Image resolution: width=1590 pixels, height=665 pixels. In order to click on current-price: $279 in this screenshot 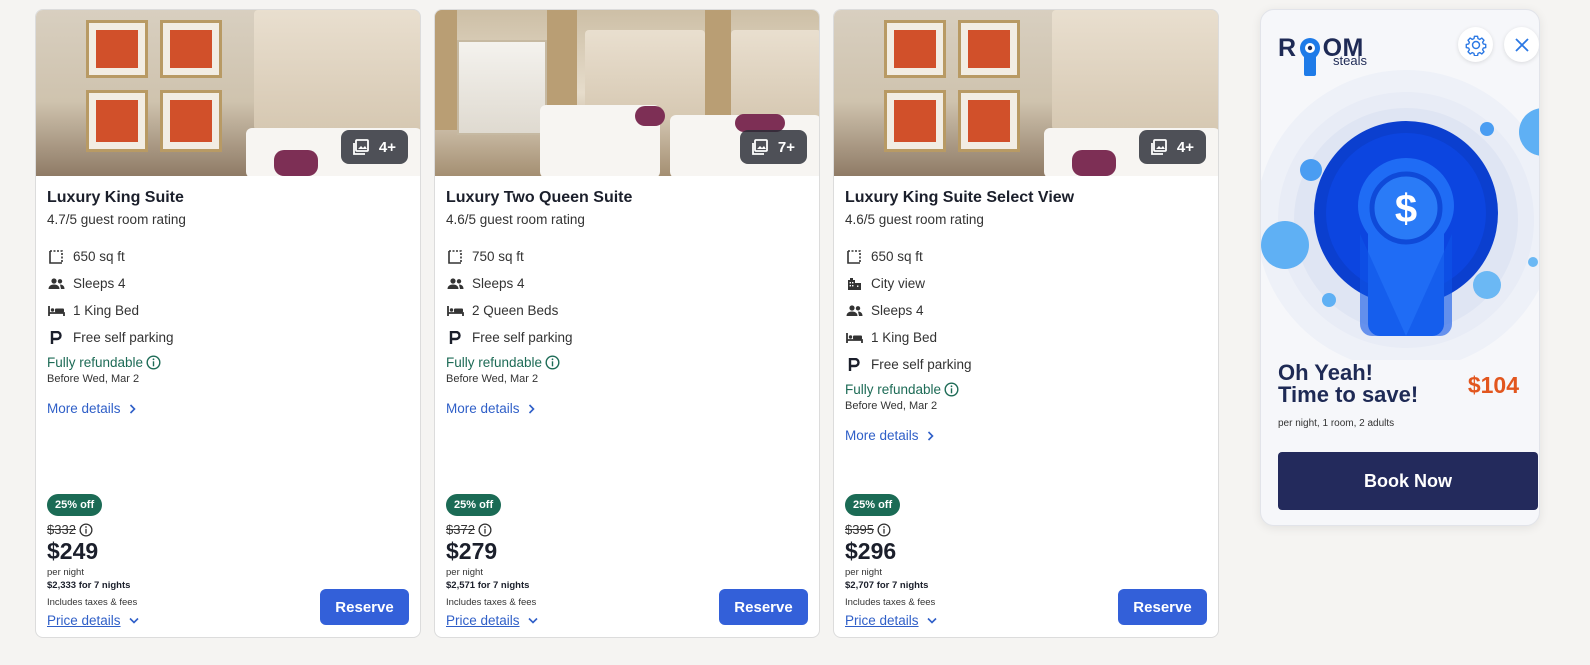, I will do `click(472, 551)`.